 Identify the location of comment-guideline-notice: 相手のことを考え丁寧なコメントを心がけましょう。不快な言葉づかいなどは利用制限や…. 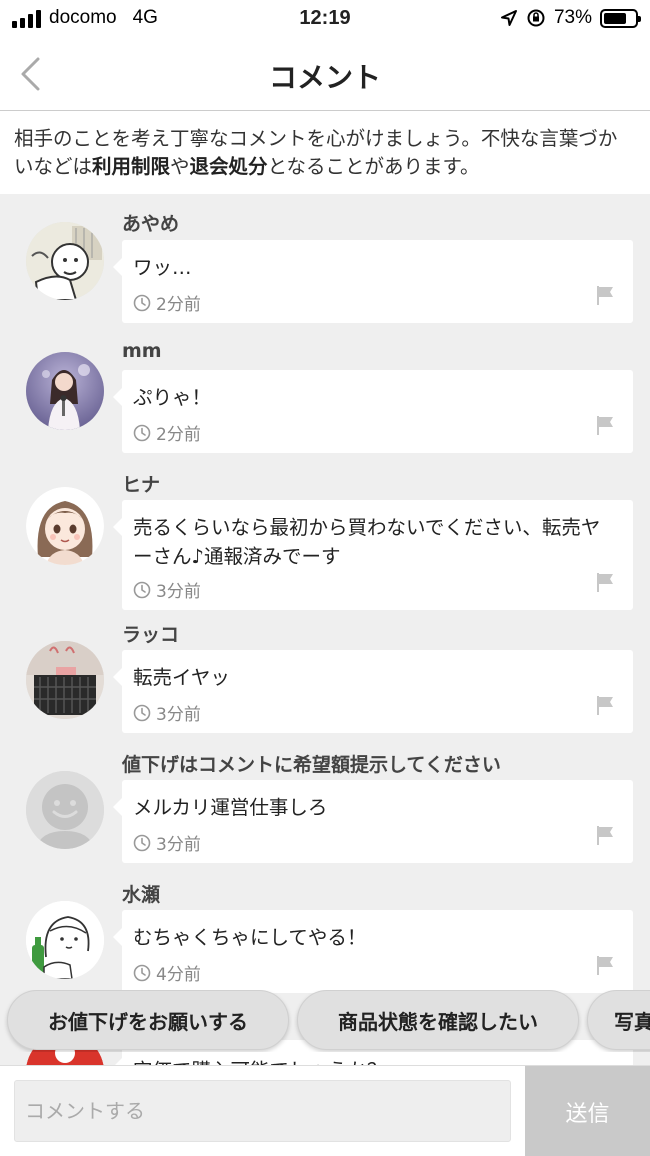
(325, 153).